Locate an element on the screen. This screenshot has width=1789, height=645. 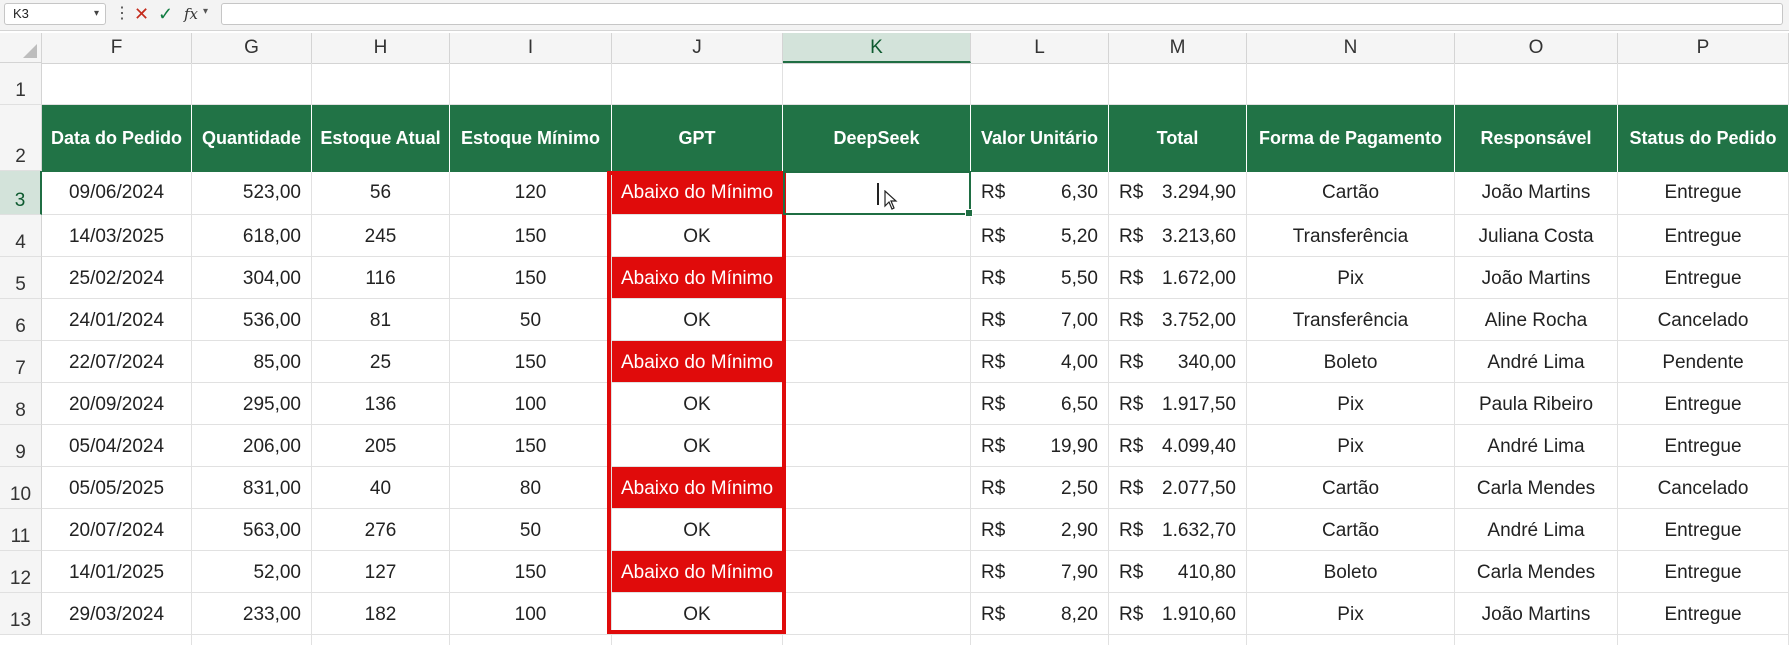
table-cell-atual: 81 is located at coordinates (380, 319).